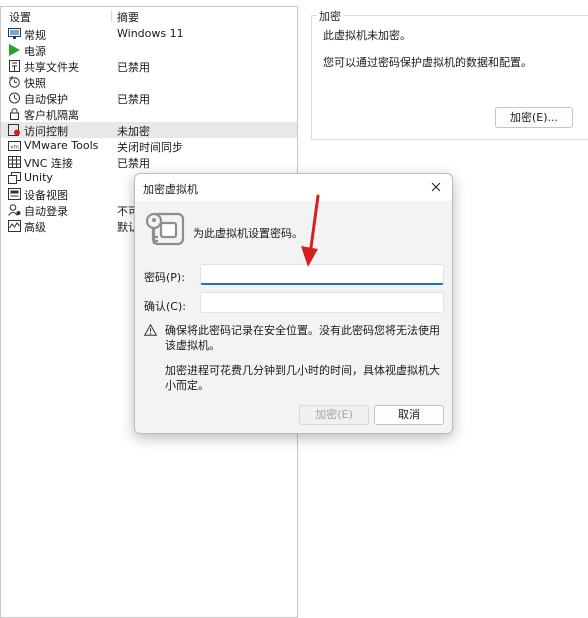 This screenshot has width=588, height=618. What do you see at coordinates (330, 16) in the screenshot?
I see `encryption-group-title: 加密` at bounding box center [330, 16].